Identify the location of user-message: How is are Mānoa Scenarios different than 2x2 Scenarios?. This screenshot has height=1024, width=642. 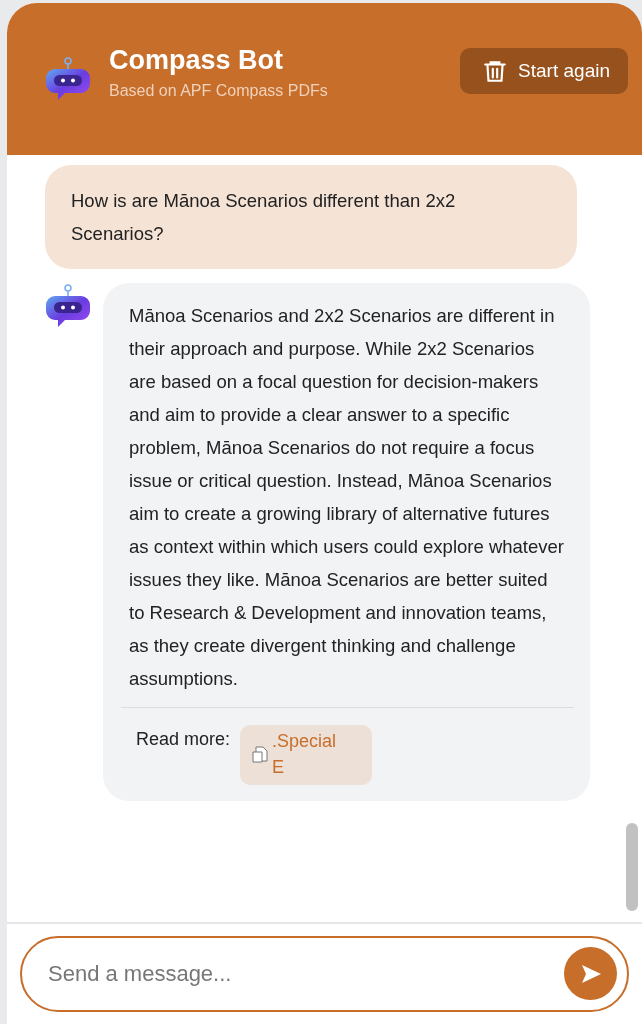
(311, 217).